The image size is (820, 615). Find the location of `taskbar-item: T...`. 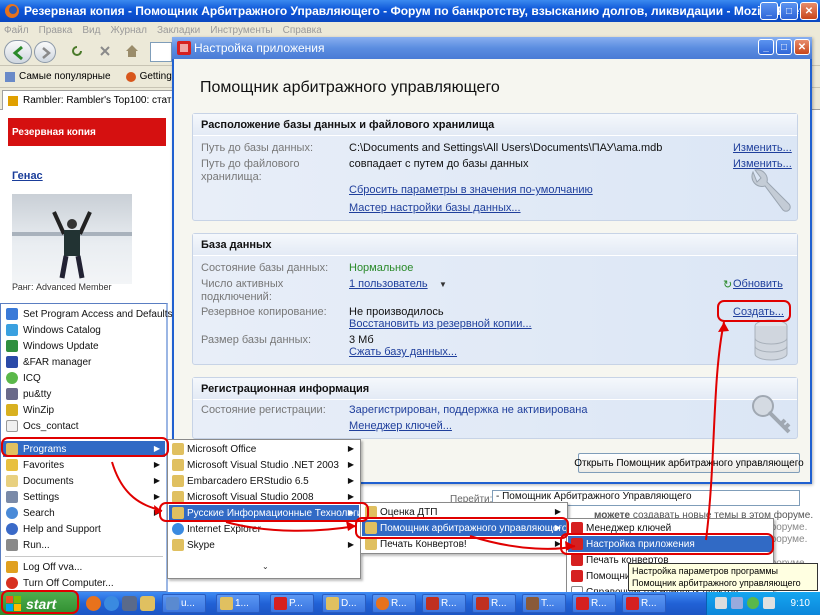

taskbar-item: T... is located at coordinates (544, 603).